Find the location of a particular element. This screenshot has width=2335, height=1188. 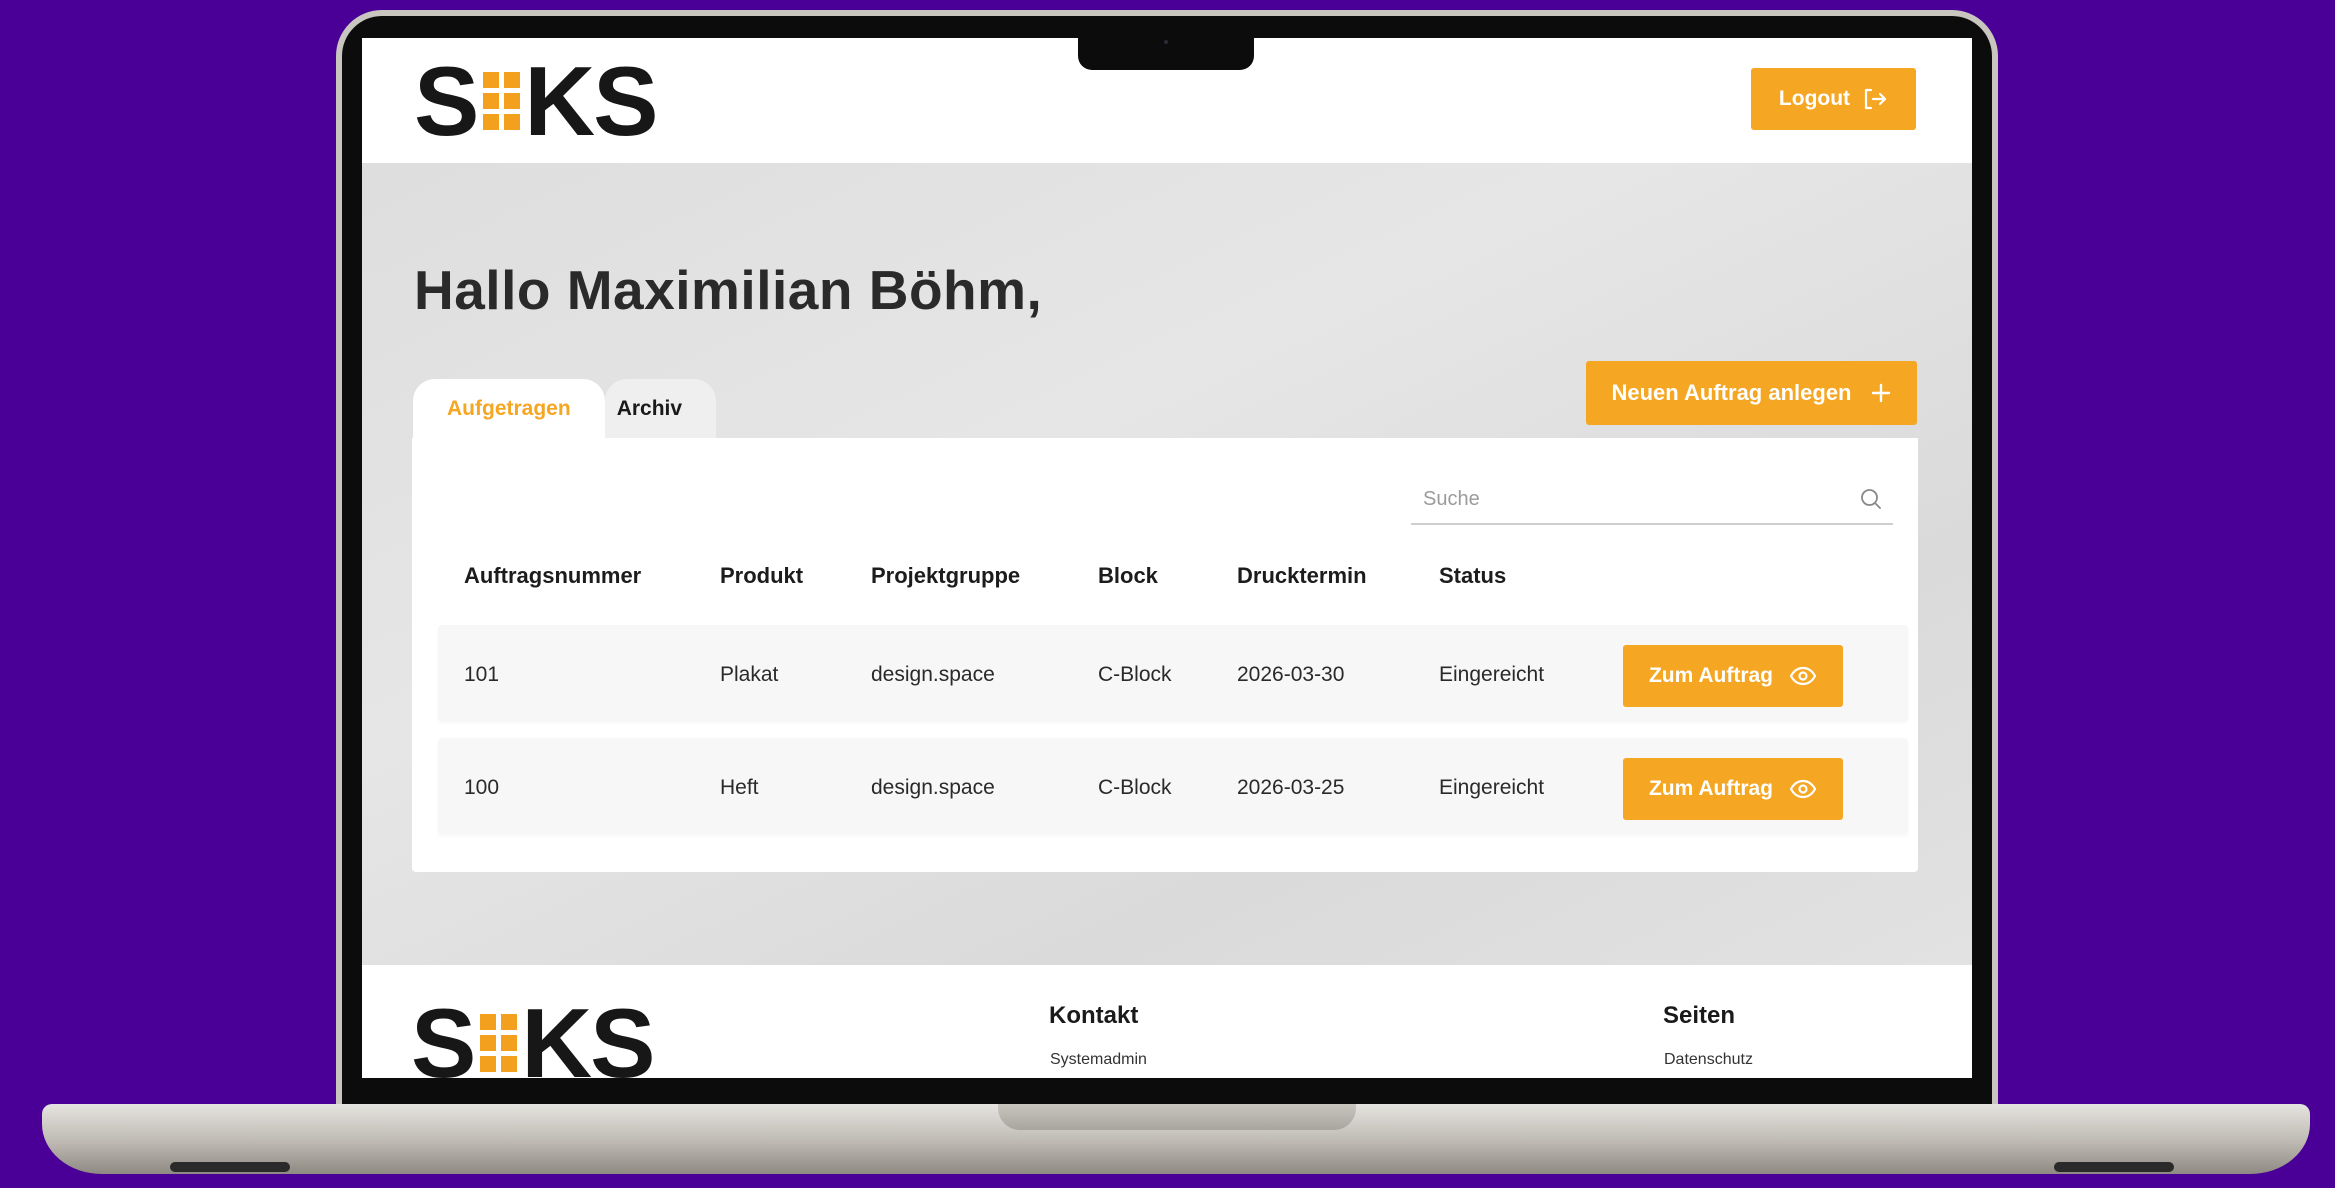

tab-aufgetragen: Aufgetragen is located at coordinates (509, 409).